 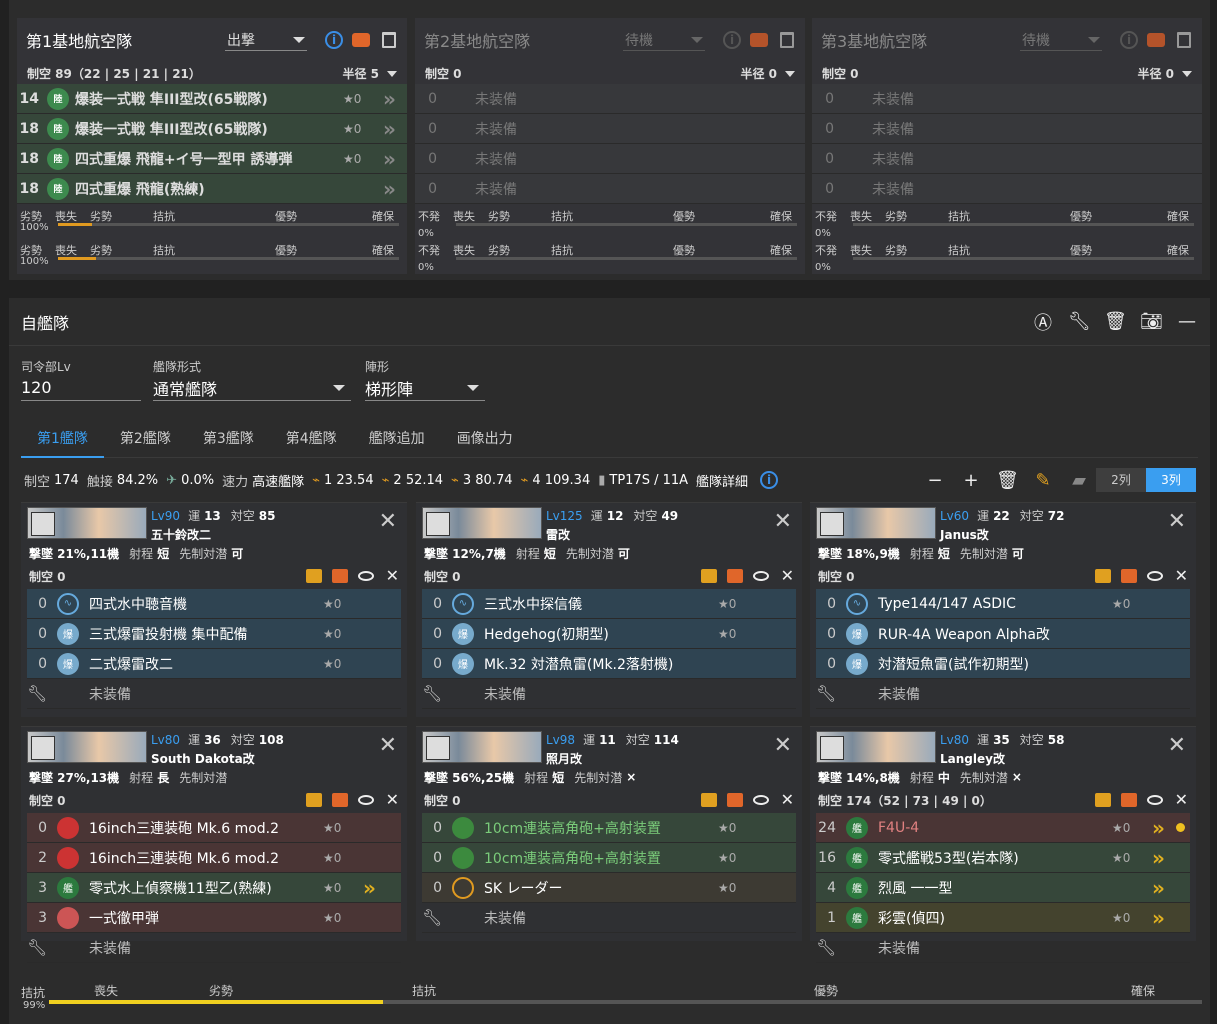 I want to click on equipment-slot: 3 一式徹甲弾 ★0, so click(x=214, y=918).